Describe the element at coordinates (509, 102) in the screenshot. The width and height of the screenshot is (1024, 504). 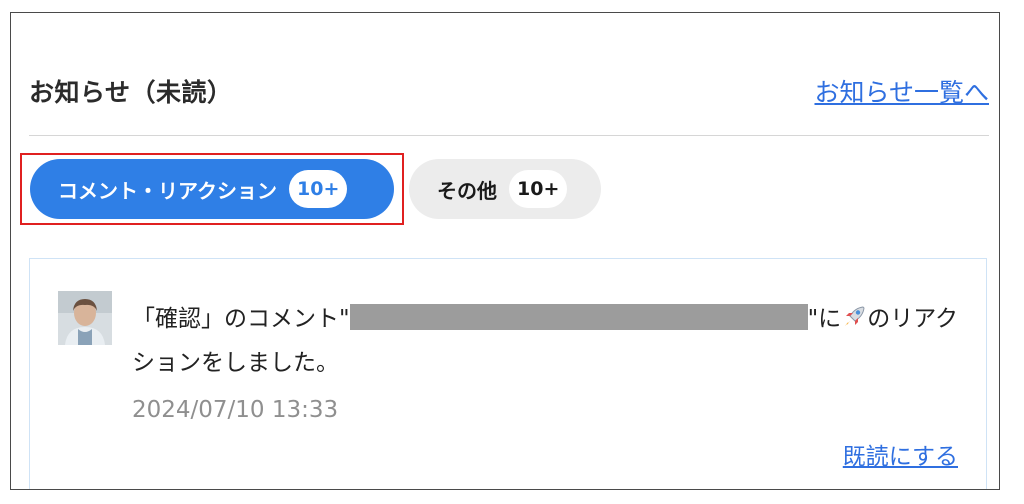
I see `panel-header: お知らせ（未読） お知らせ一覧へ` at that location.